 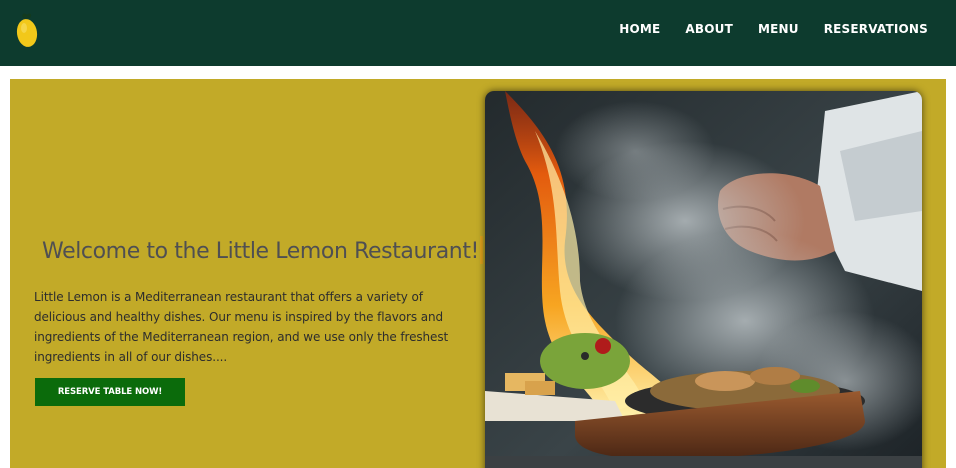 I want to click on nav-about-link: ABOUT, so click(x=709, y=29).